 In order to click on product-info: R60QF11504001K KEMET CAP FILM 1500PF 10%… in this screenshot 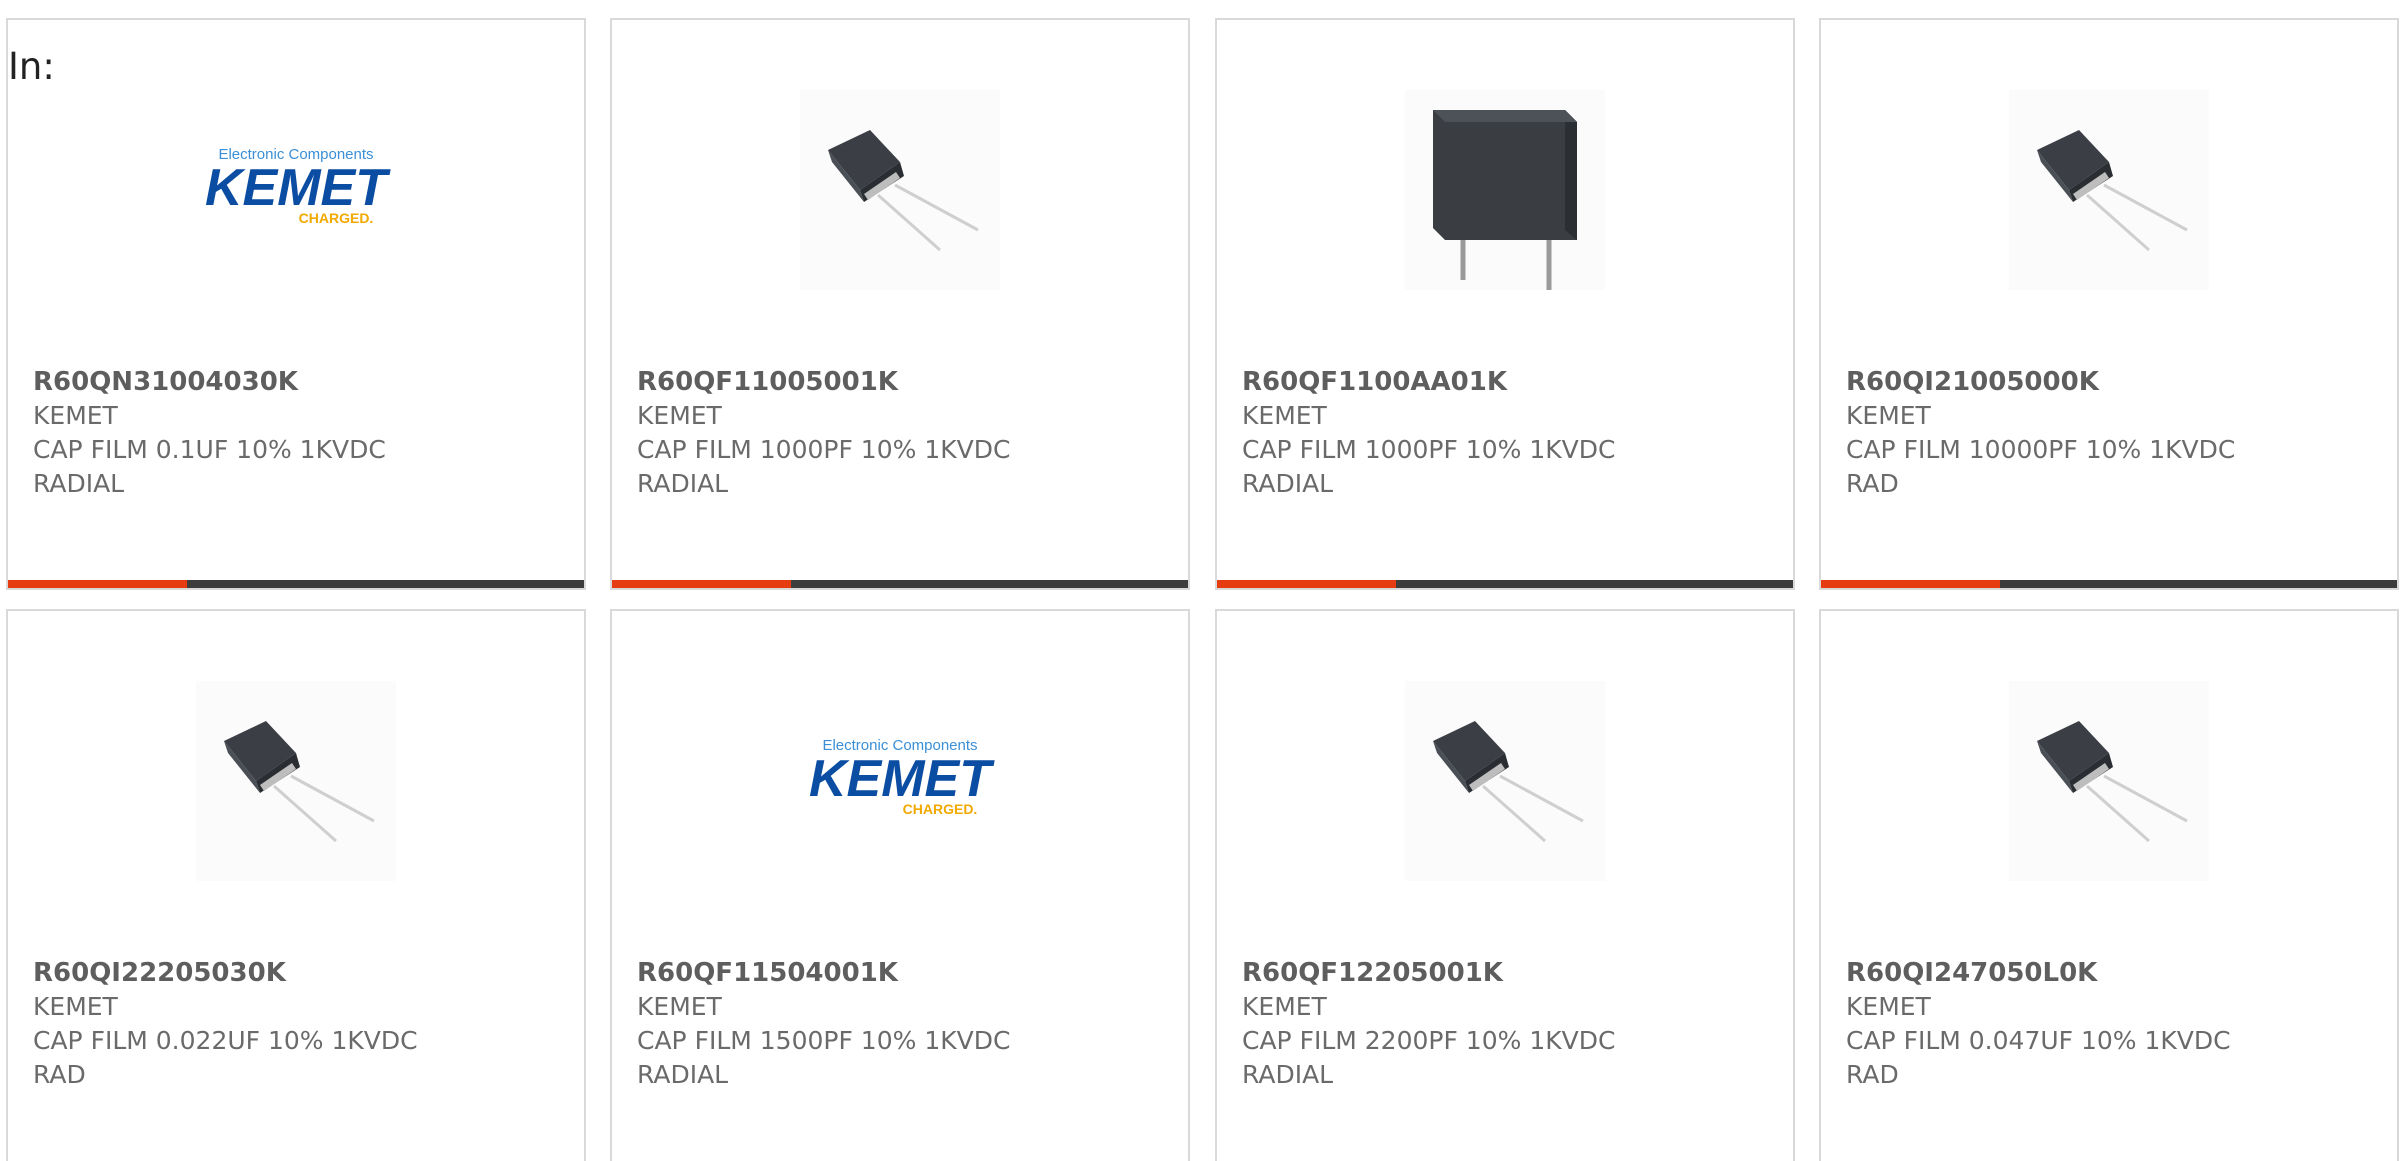, I will do `click(897, 1024)`.